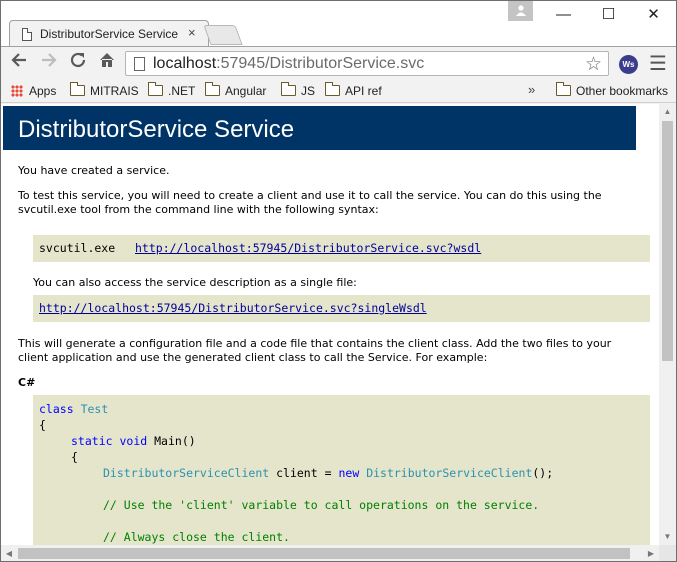  What do you see at coordinates (658, 63) in the screenshot?
I see `menu-icon: ☰` at bounding box center [658, 63].